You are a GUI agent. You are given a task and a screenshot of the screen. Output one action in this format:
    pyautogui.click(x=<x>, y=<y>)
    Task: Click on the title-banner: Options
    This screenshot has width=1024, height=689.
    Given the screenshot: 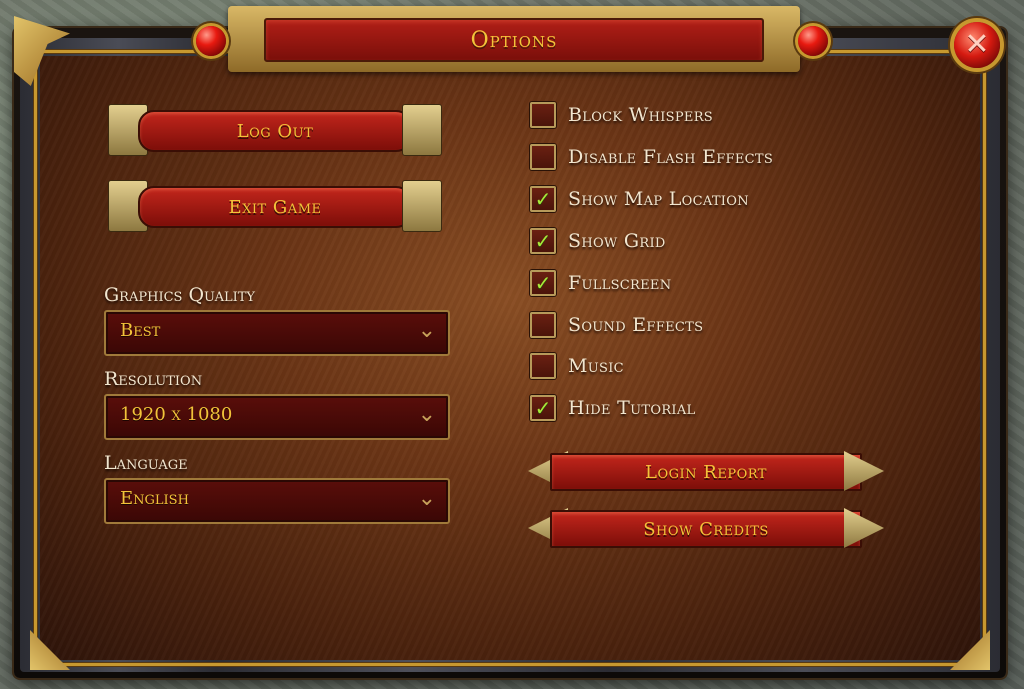 What is the action you would take?
    pyautogui.click(x=514, y=39)
    